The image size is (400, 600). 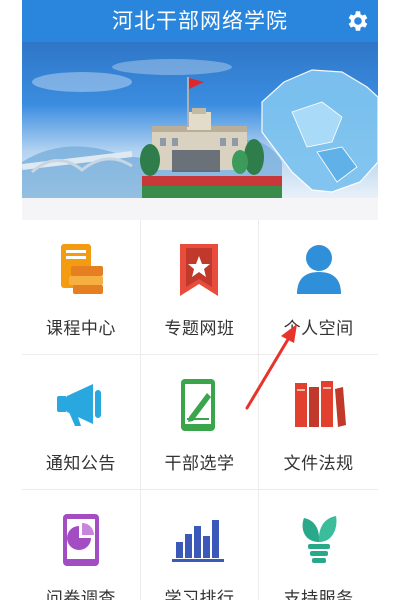 I want to click on bar-rank-icon, so click(x=198, y=541).